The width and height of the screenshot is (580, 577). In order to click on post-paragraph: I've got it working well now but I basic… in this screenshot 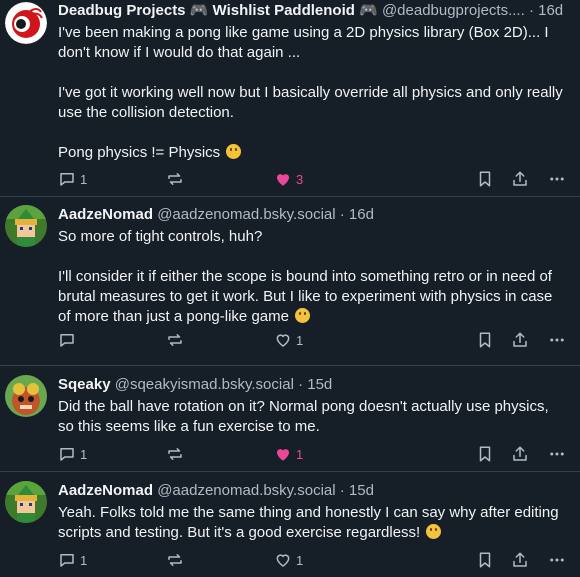, I will do `click(310, 102)`.